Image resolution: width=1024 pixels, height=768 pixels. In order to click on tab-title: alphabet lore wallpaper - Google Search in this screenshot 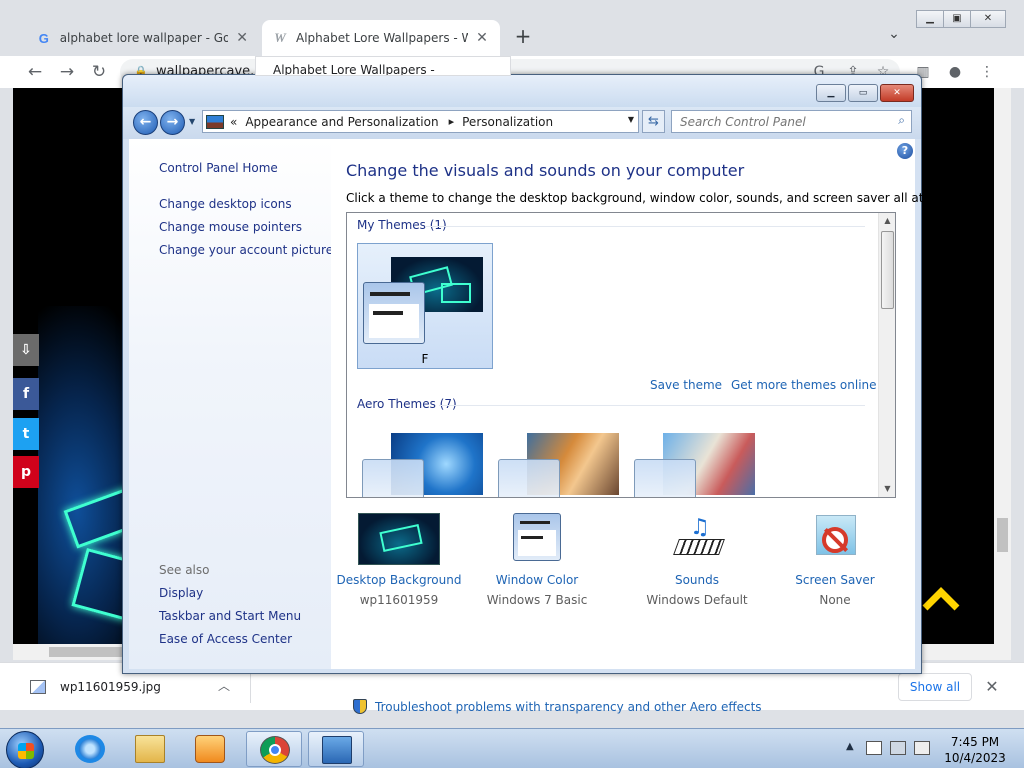, I will do `click(144, 38)`.